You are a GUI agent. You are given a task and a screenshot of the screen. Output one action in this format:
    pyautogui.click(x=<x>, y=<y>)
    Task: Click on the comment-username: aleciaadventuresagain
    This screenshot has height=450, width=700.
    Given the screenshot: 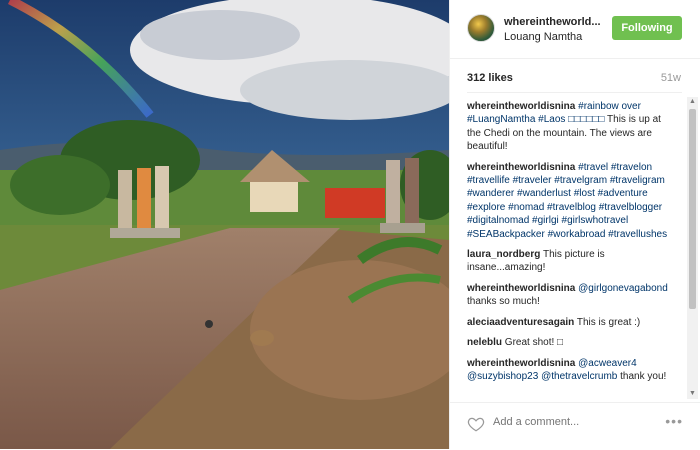 What is the action you would take?
    pyautogui.click(x=520, y=322)
    